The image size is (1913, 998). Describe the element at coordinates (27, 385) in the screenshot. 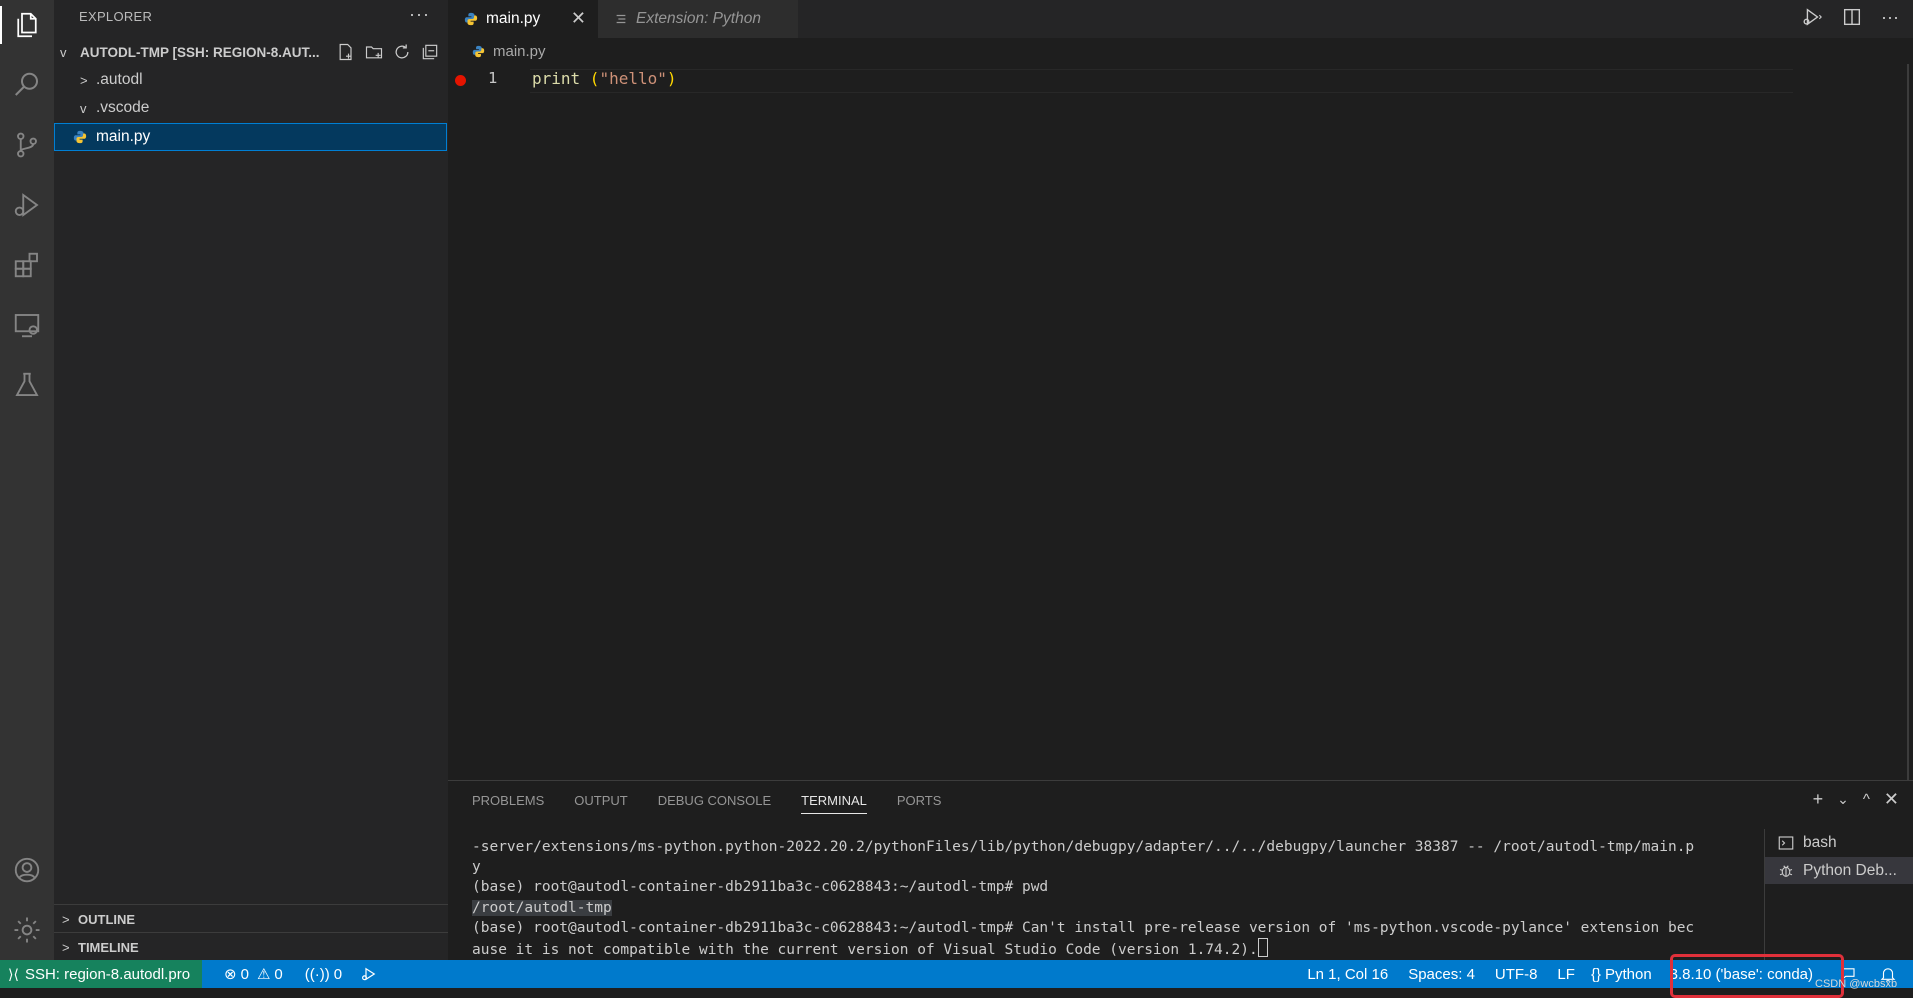

I see `testing-icon` at that location.